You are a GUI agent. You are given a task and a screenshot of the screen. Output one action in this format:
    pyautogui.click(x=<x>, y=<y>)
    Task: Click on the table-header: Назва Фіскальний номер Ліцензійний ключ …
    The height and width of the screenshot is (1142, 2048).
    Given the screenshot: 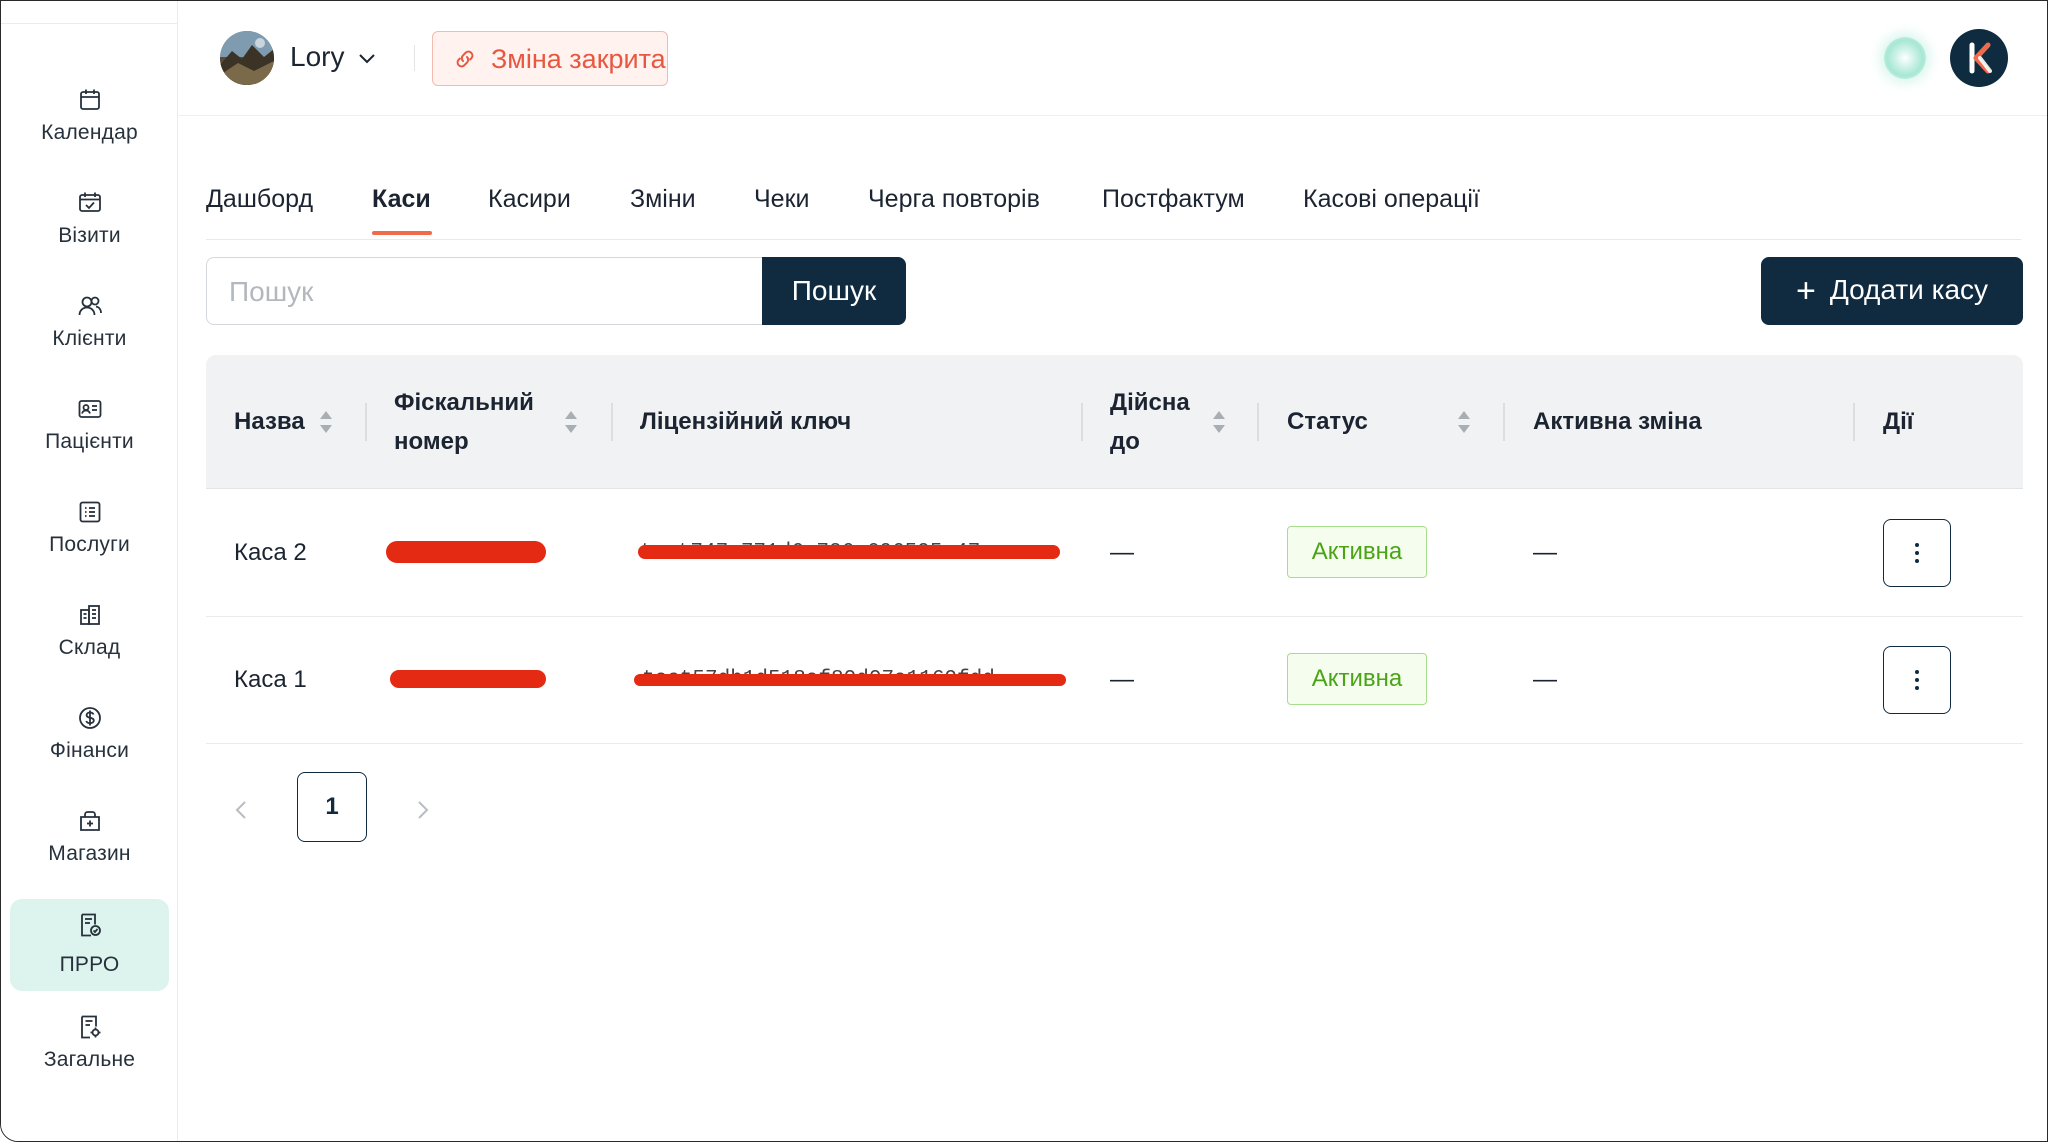 What is the action you would take?
    pyautogui.click(x=1114, y=422)
    